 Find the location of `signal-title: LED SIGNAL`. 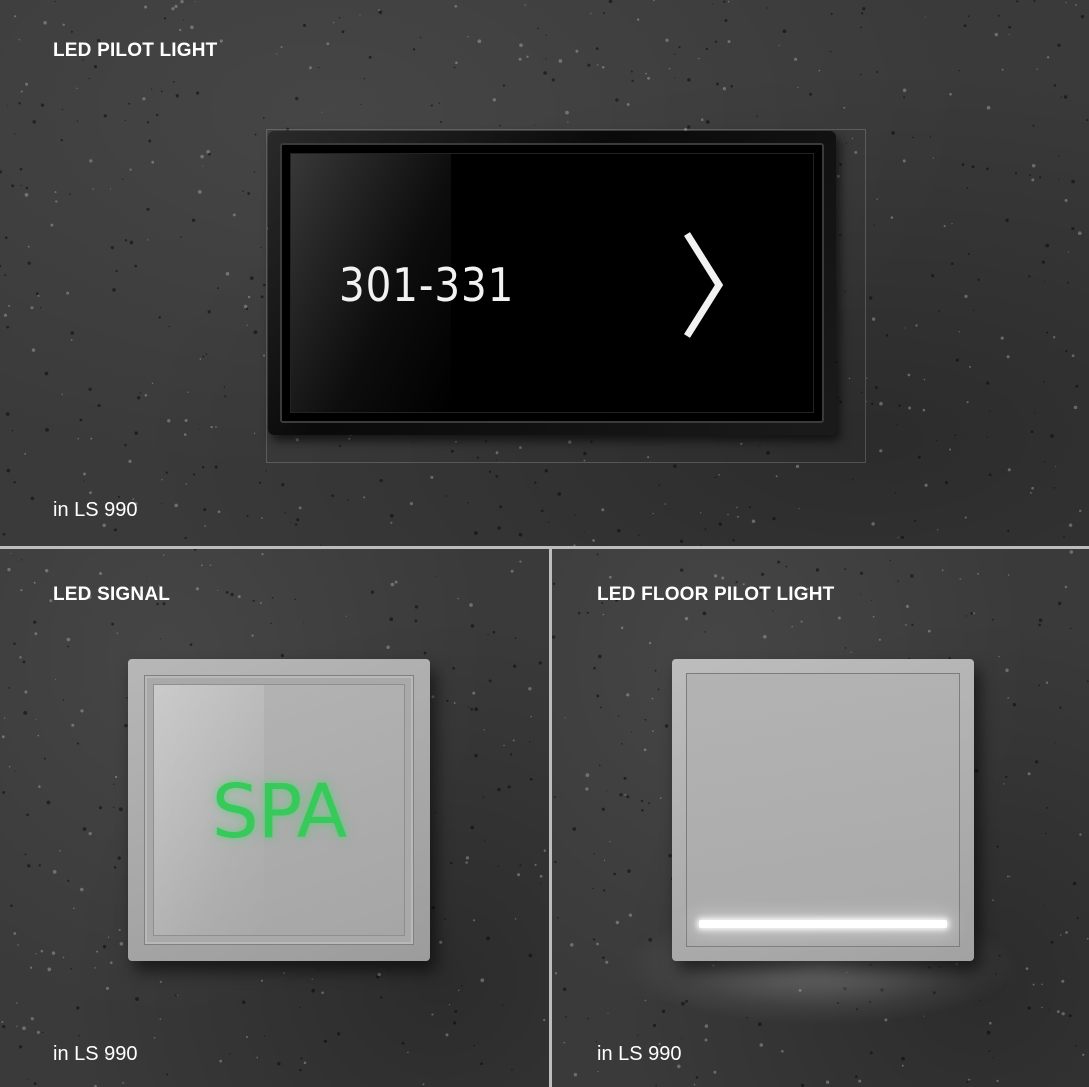

signal-title: LED SIGNAL is located at coordinates (112, 594).